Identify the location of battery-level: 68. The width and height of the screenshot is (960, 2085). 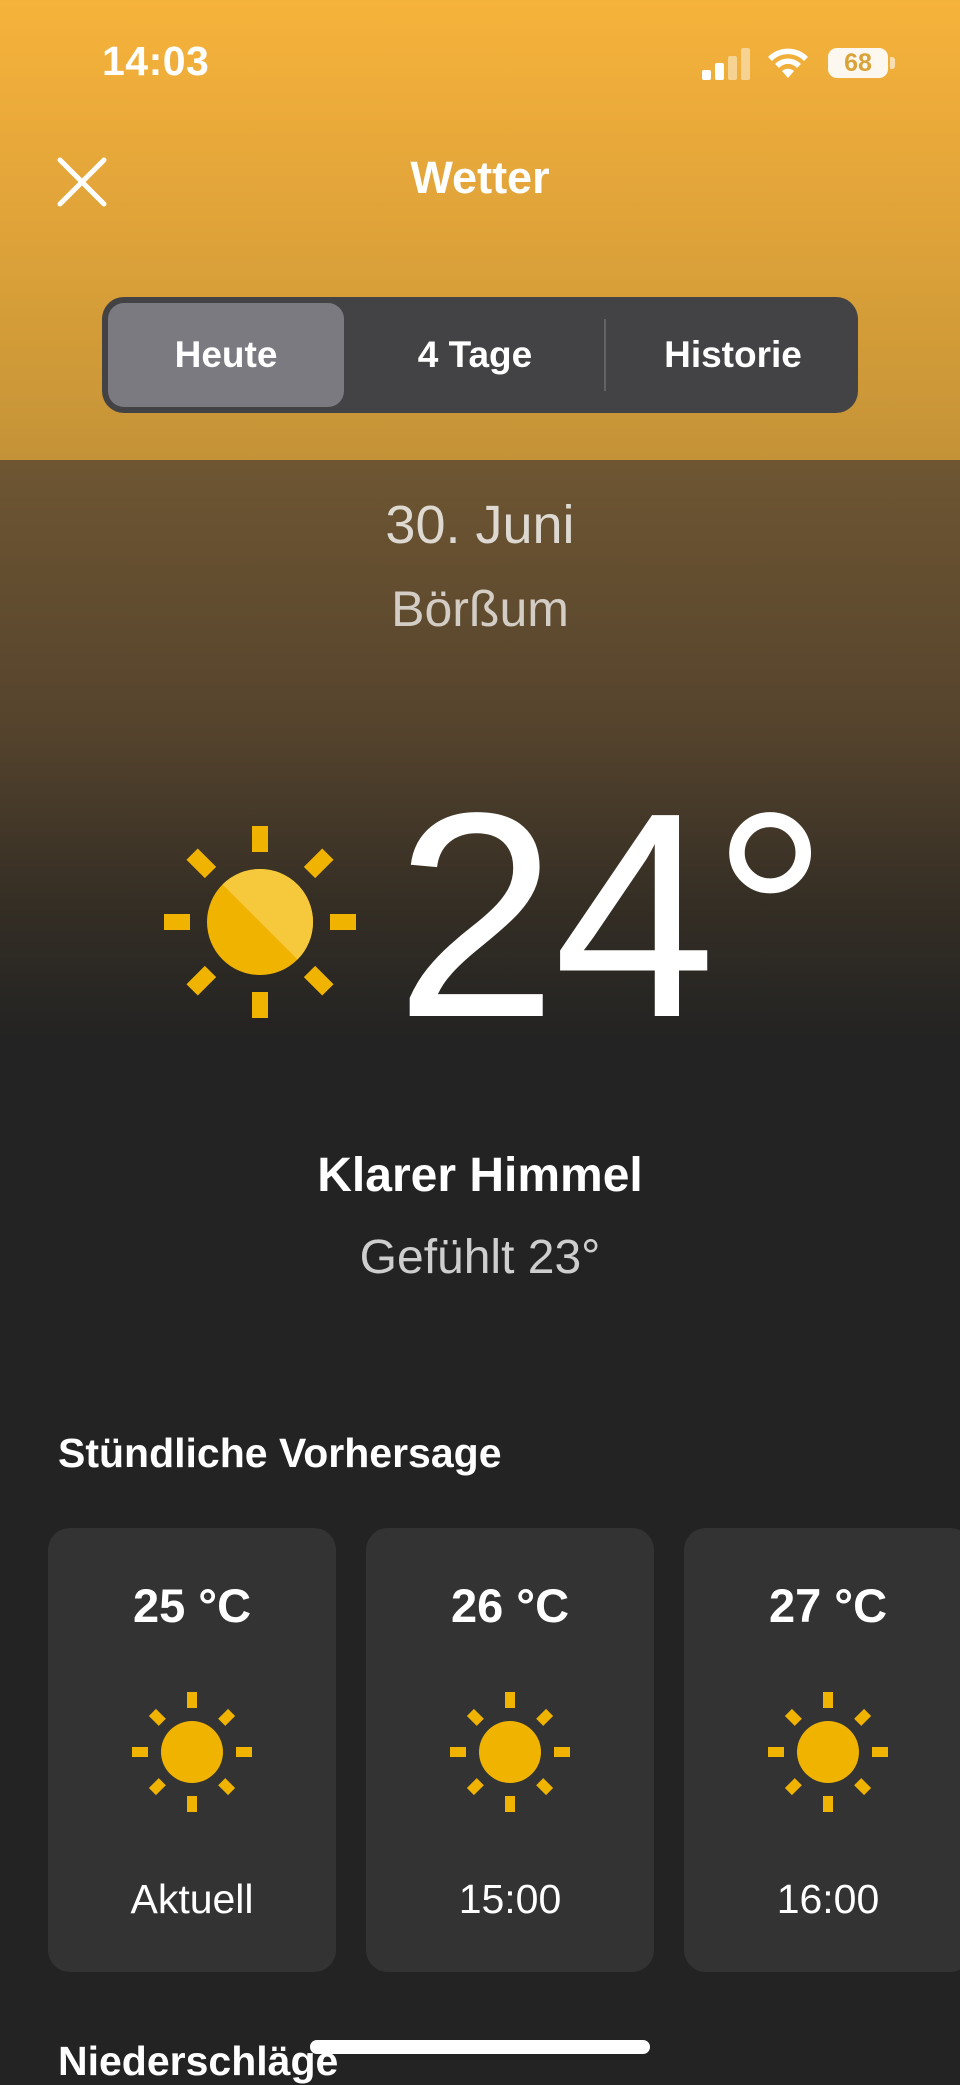
(858, 63).